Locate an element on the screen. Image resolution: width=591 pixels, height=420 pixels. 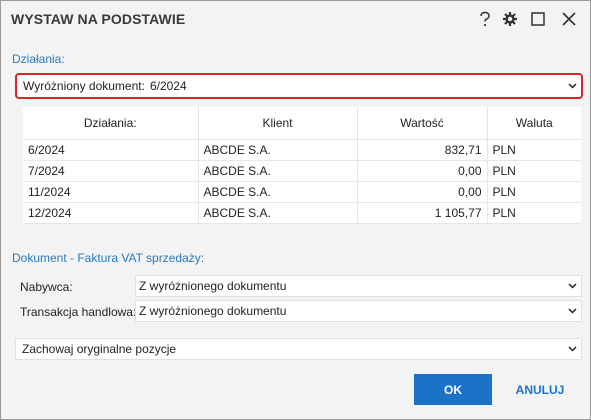
column-header-actions: Działania: is located at coordinates (111, 123).